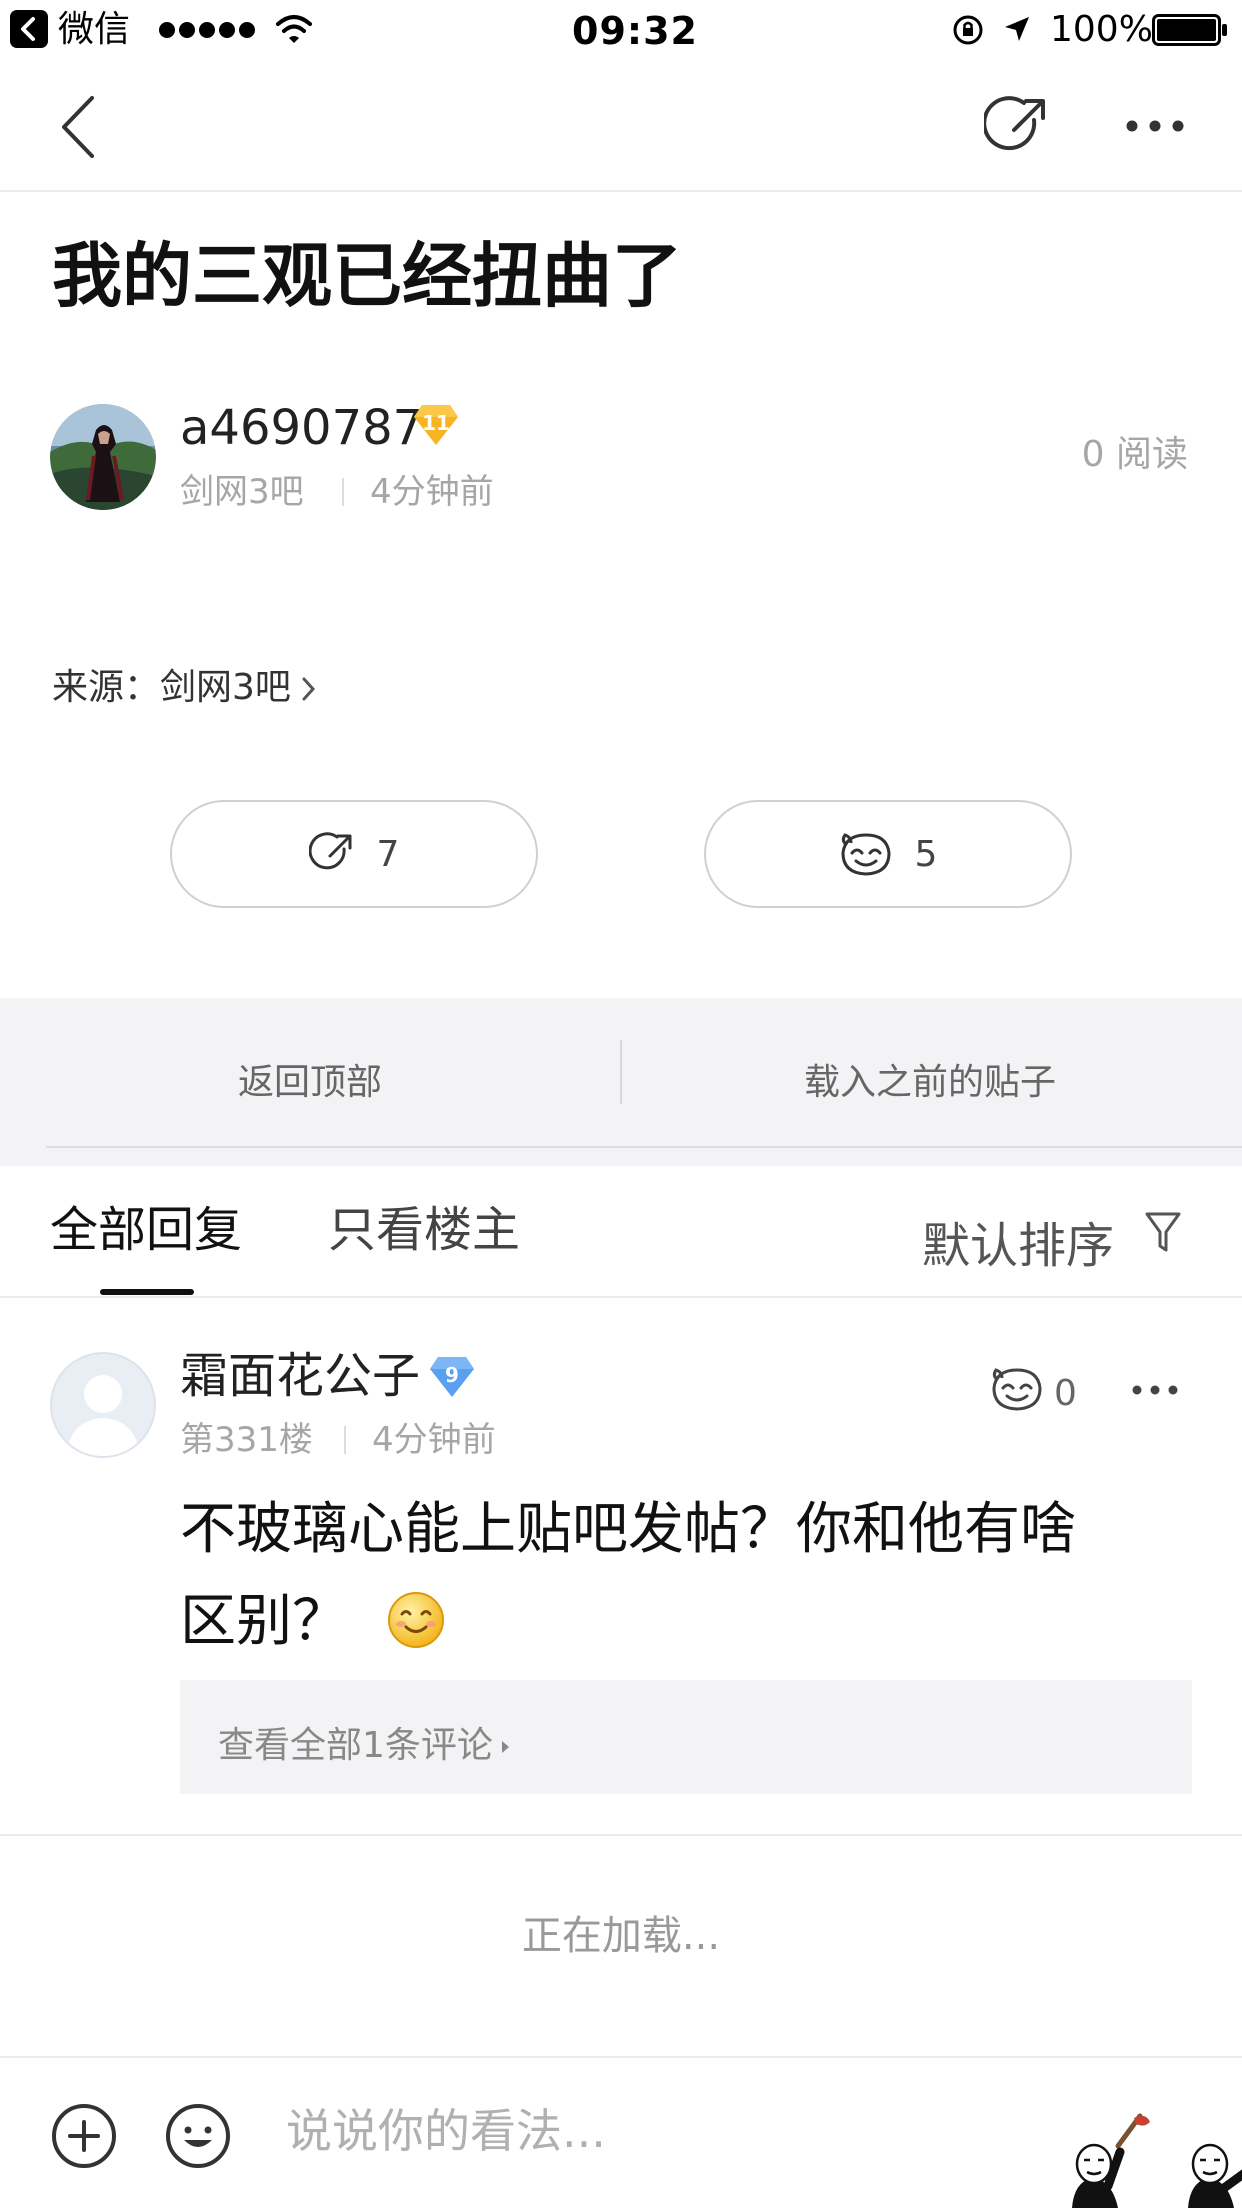 This screenshot has width=1242, height=2208. I want to click on tab-only-op: 只看楼主, so click(424, 1230).